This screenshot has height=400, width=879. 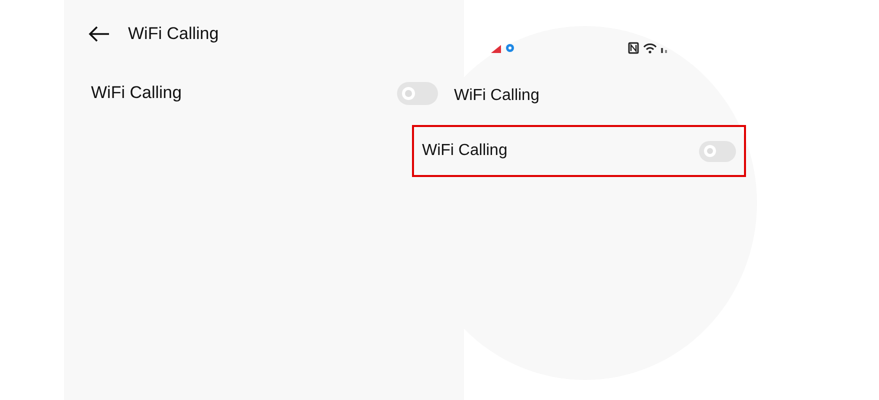 I want to click on status-dot-icon, so click(x=510, y=48).